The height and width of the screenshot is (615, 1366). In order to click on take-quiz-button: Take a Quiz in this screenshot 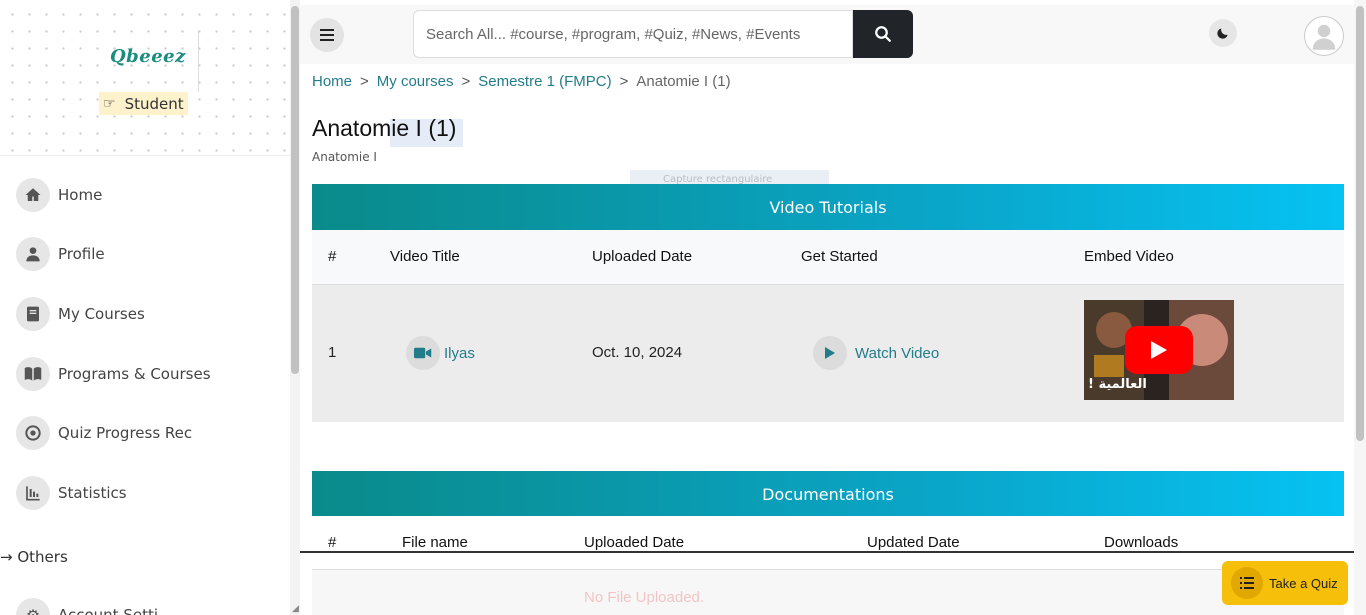, I will do `click(1285, 583)`.